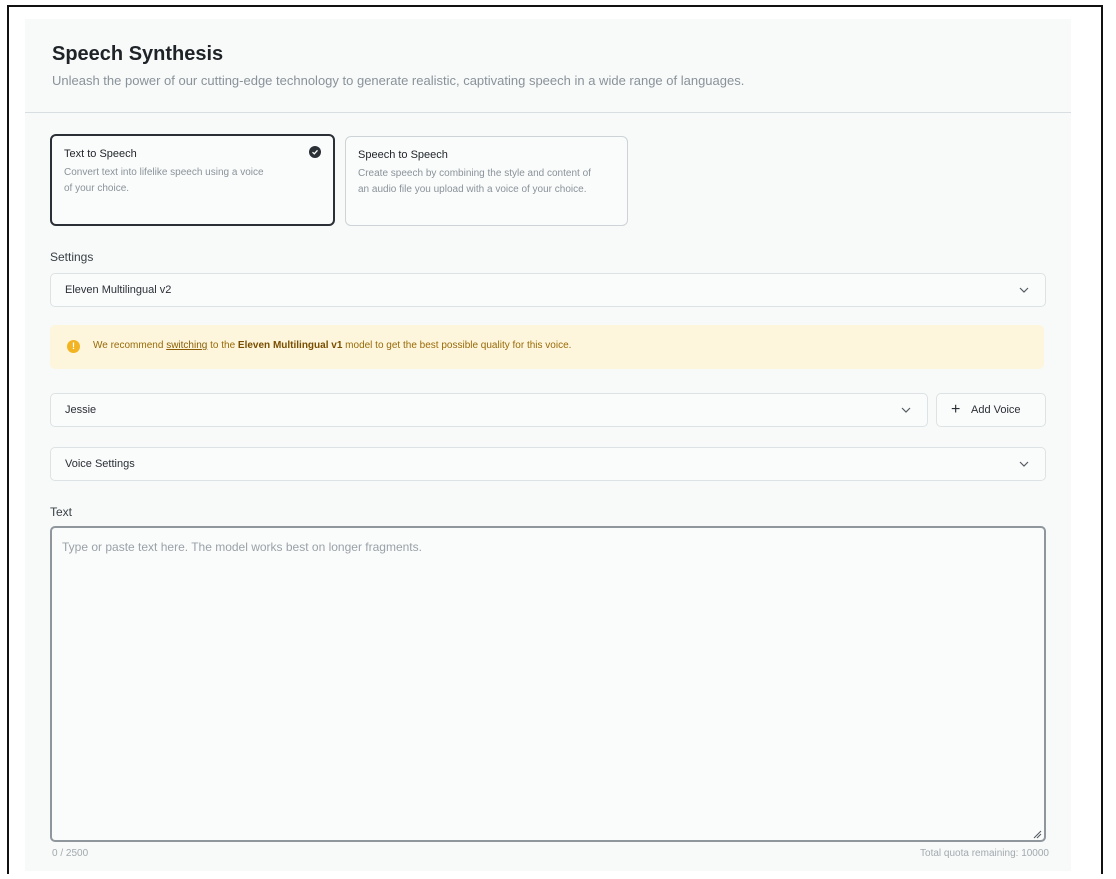 The image size is (1116, 879). I want to click on add-voice-label: Add Voice, so click(996, 410).